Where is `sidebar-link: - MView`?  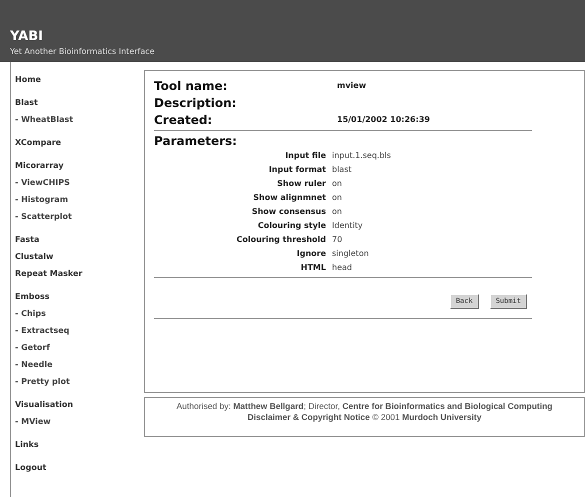
sidebar-link: - MView is located at coordinates (33, 421).